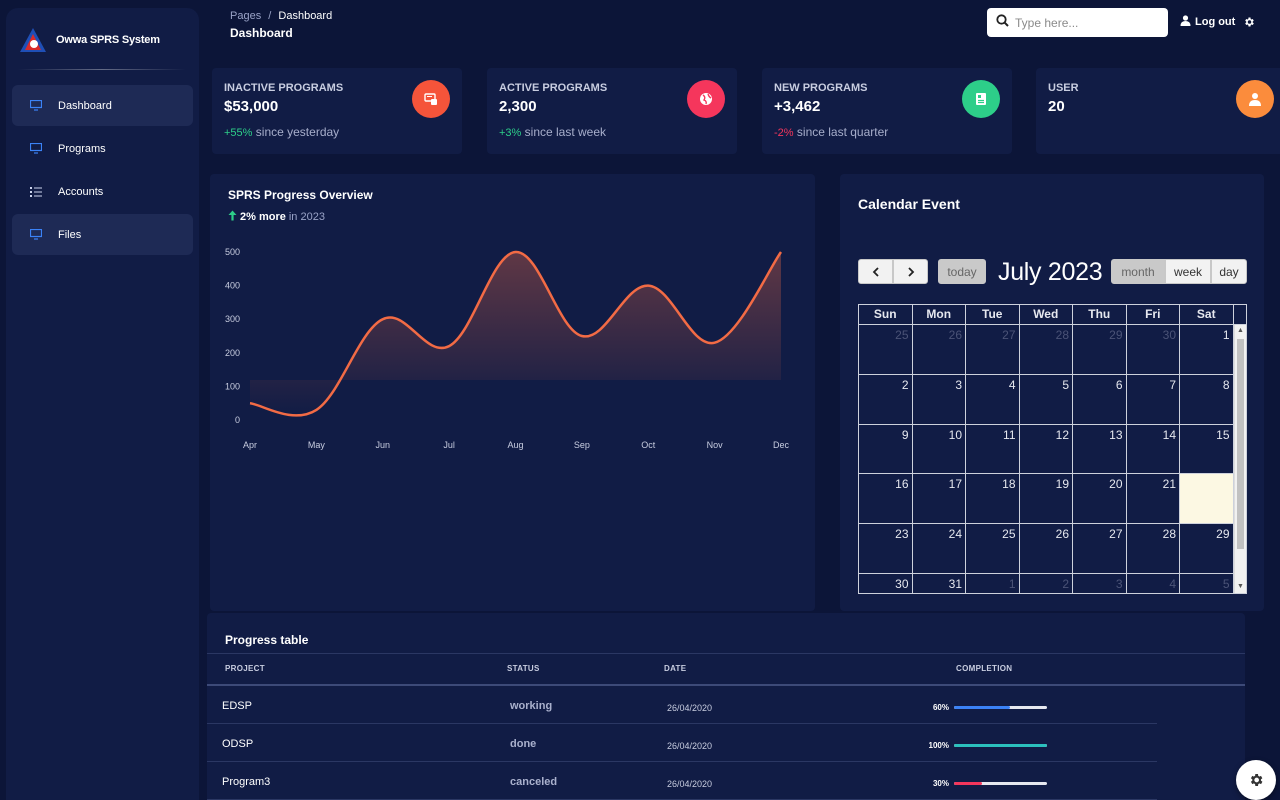 The height and width of the screenshot is (800, 1280). Describe the element at coordinates (886, 548) in the screenshot. I see `calendar-day: 23` at that location.